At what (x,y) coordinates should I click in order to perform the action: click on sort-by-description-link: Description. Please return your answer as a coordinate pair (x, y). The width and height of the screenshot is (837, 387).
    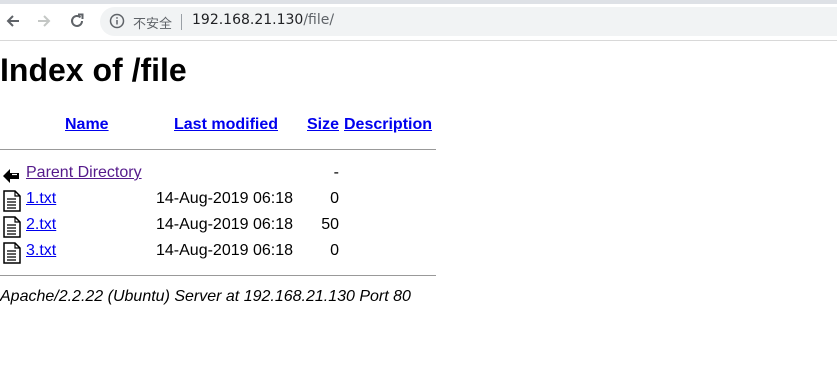
    Looking at the image, I should click on (388, 124).